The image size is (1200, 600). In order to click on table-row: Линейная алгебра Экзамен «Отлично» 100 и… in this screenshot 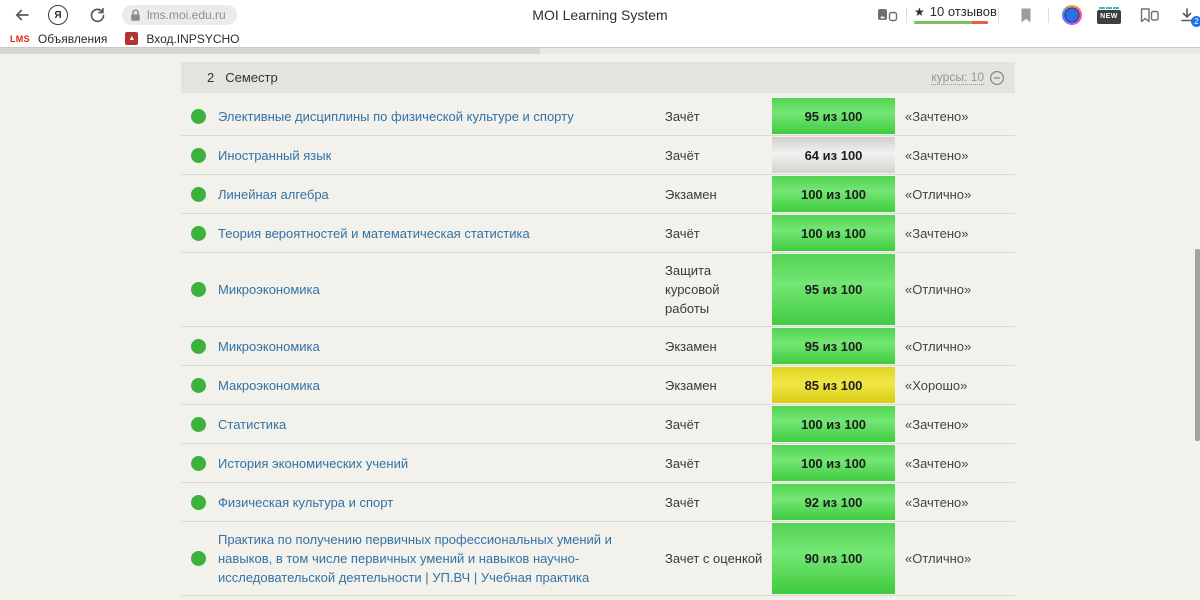, I will do `click(598, 194)`.